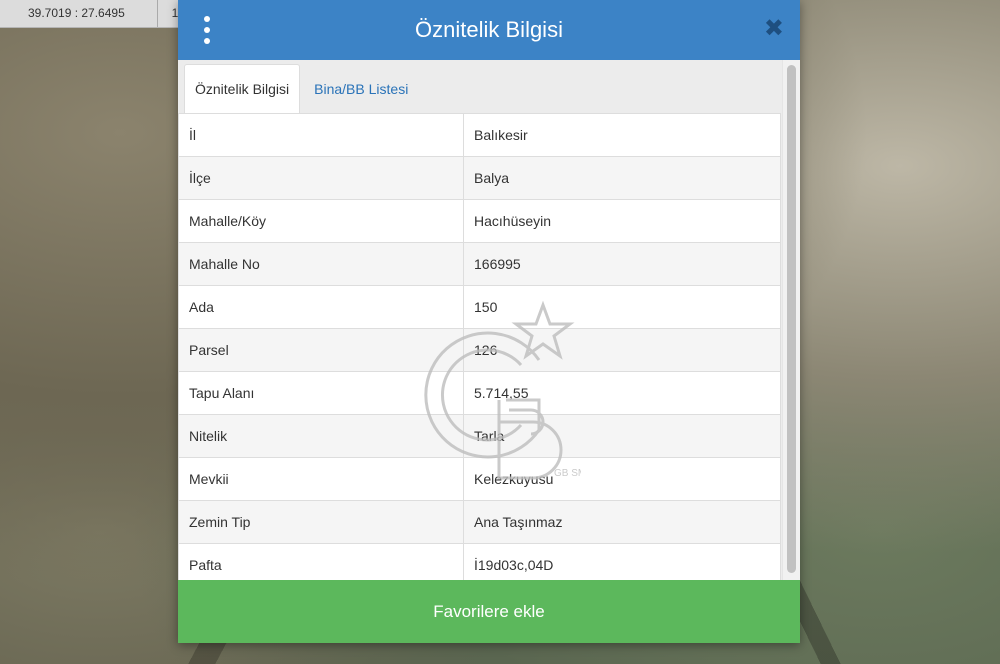  What do you see at coordinates (622, 522) in the screenshot?
I see `attribute-value: Ana Taşınmaz` at bounding box center [622, 522].